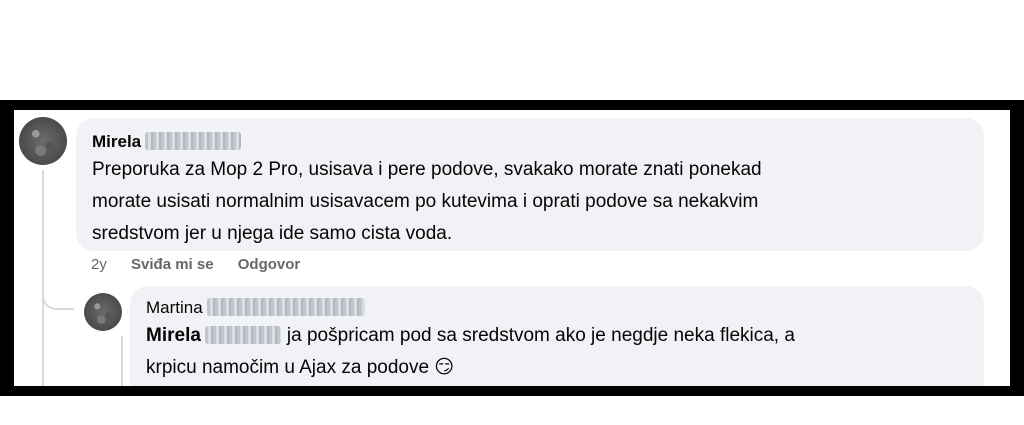 The width and height of the screenshot is (1024, 425). Describe the element at coordinates (269, 264) in the screenshot. I see `reply-button: Odgovor` at that location.